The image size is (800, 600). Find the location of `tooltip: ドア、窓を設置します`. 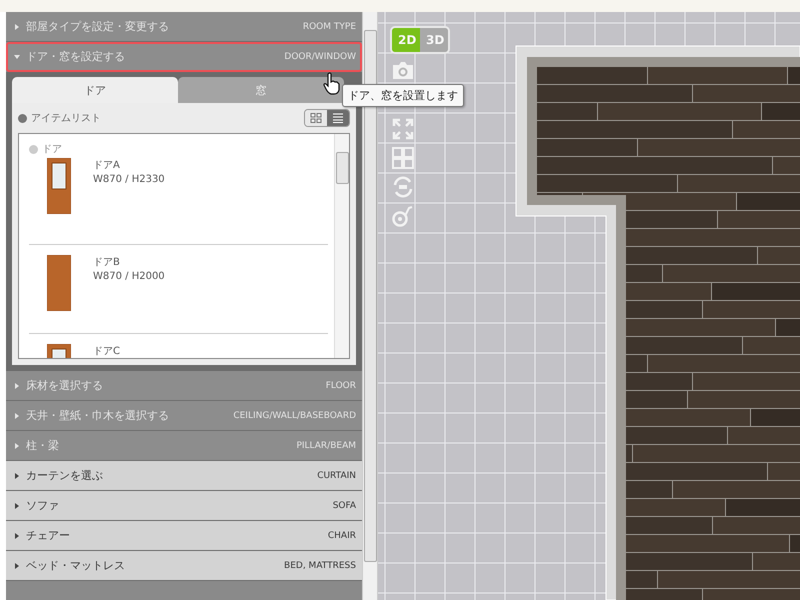

tooltip: ドア、窓を設置します is located at coordinates (403, 95).